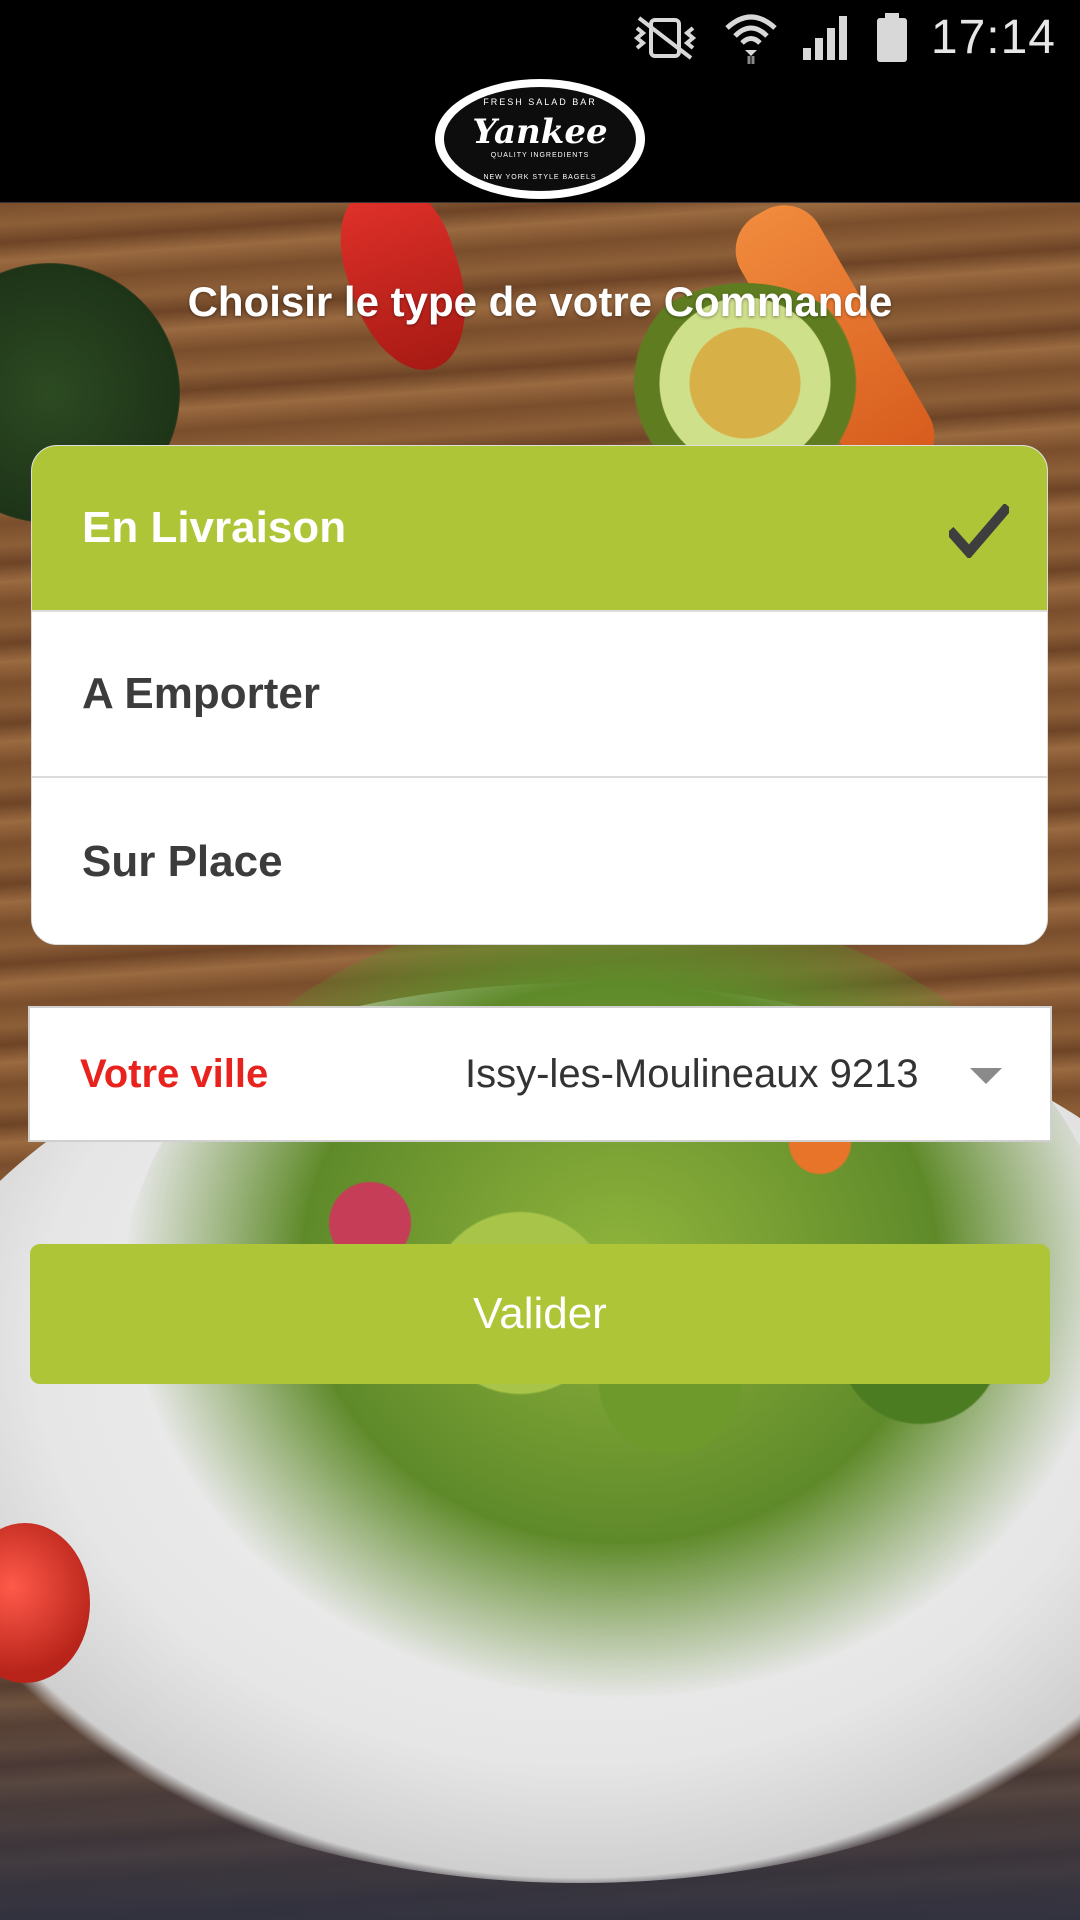  Describe the element at coordinates (201, 693) in the screenshot. I see `order-option-label: A Emporter` at that location.